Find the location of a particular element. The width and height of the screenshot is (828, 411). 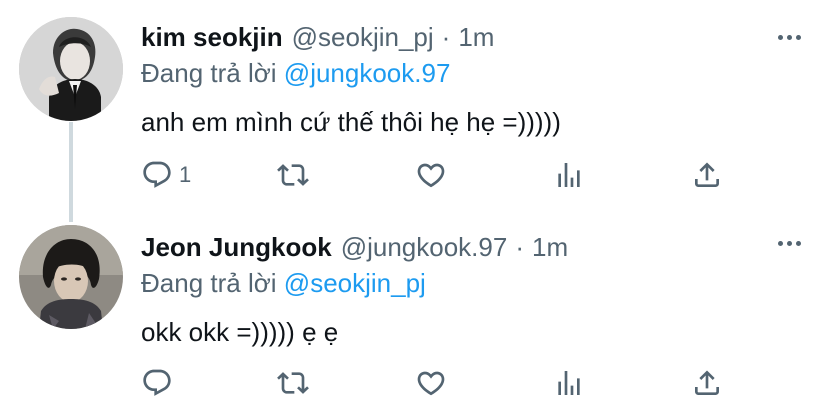

reply-button: 1 is located at coordinates (166, 175).